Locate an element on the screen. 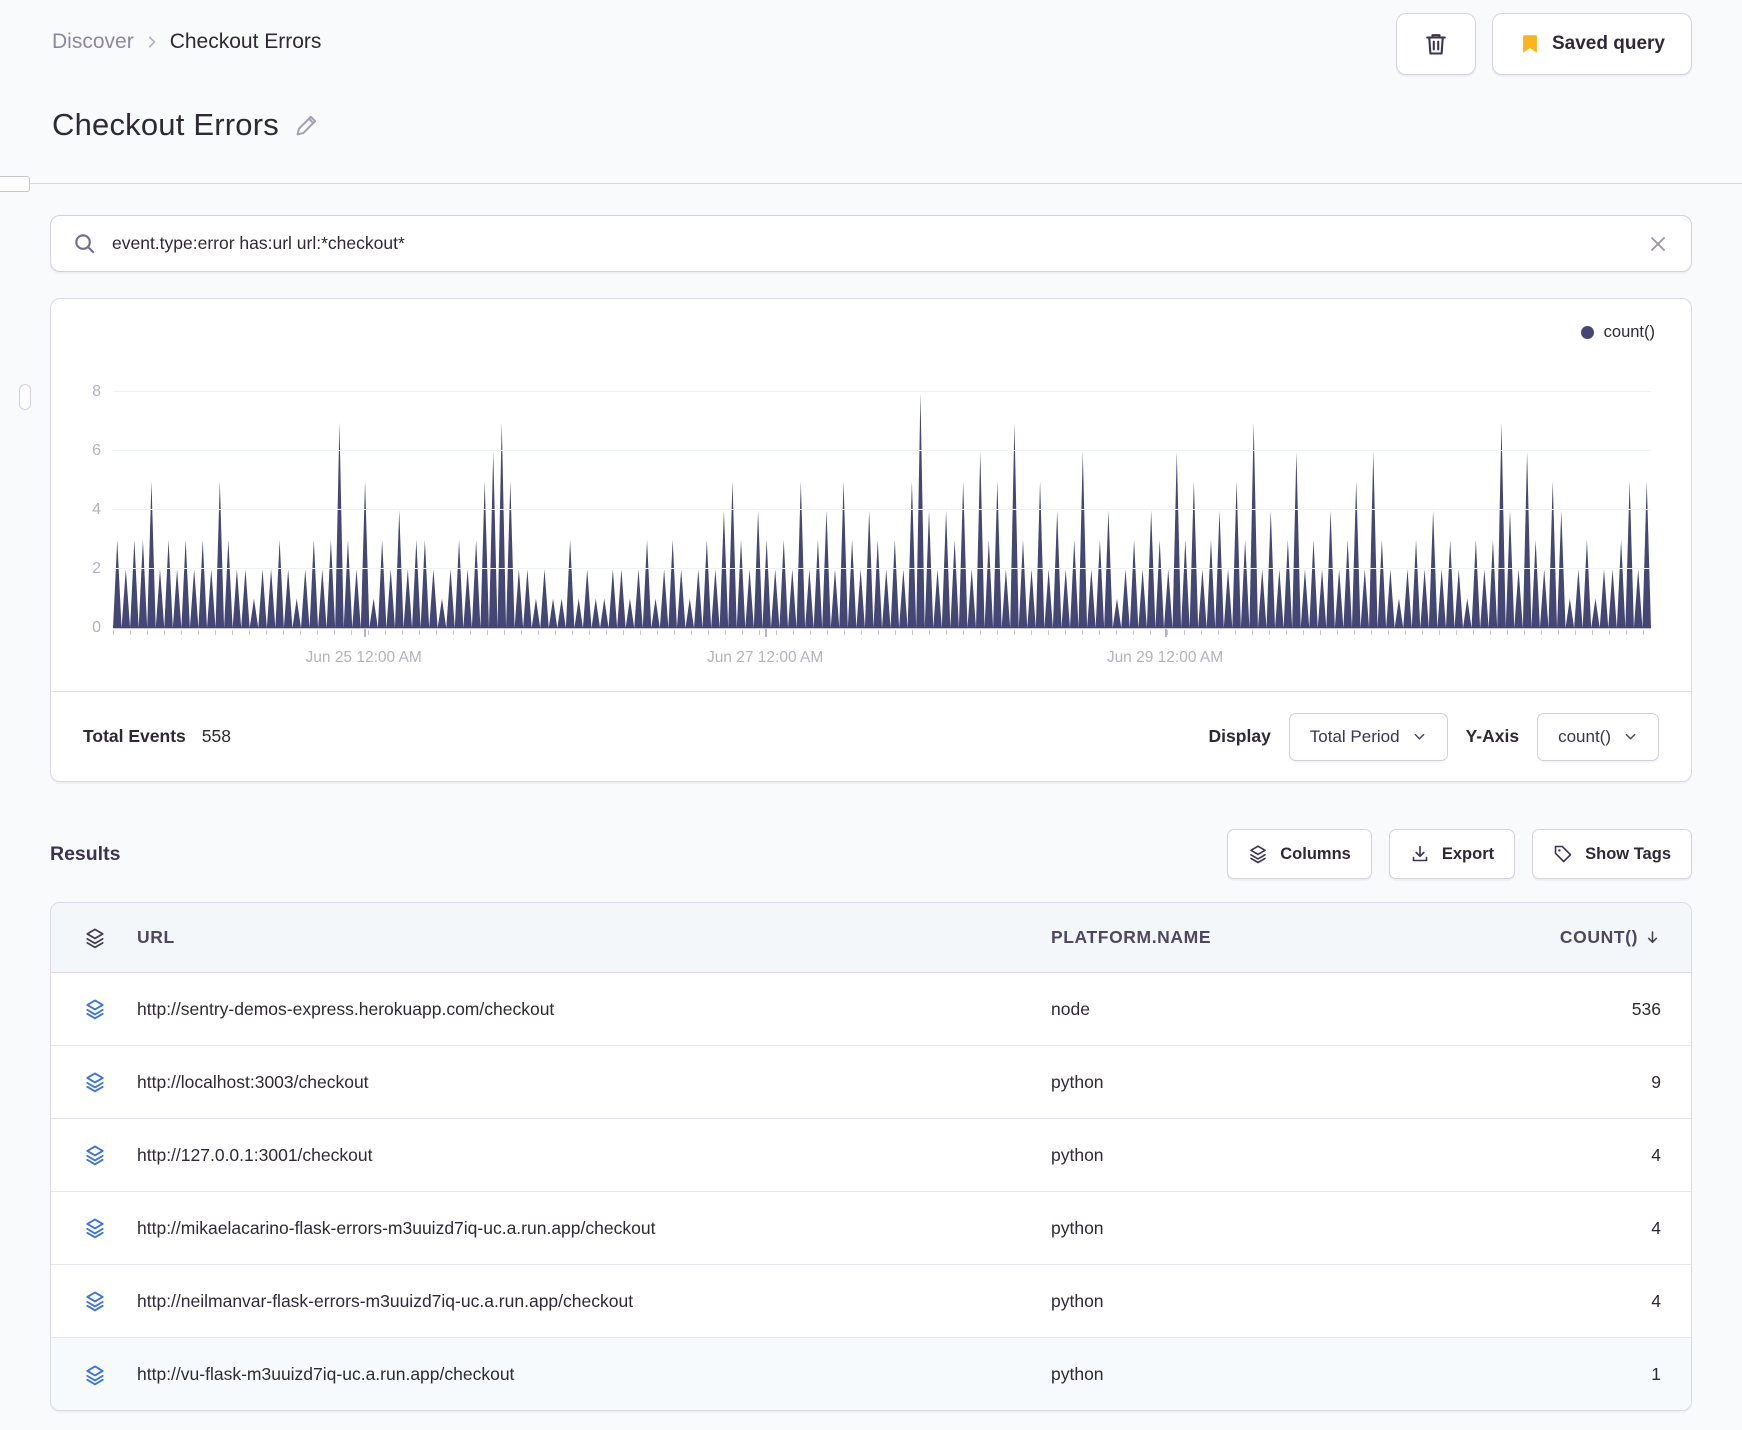  search-input is located at coordinates (872, 243).